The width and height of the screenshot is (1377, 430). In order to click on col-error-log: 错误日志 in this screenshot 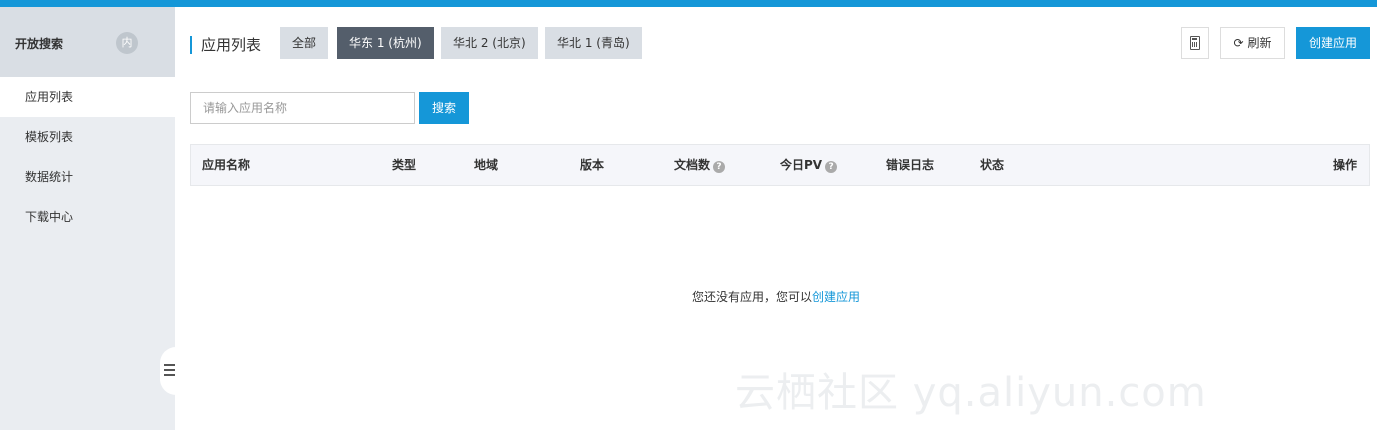, I will do `click(910, 165)`.